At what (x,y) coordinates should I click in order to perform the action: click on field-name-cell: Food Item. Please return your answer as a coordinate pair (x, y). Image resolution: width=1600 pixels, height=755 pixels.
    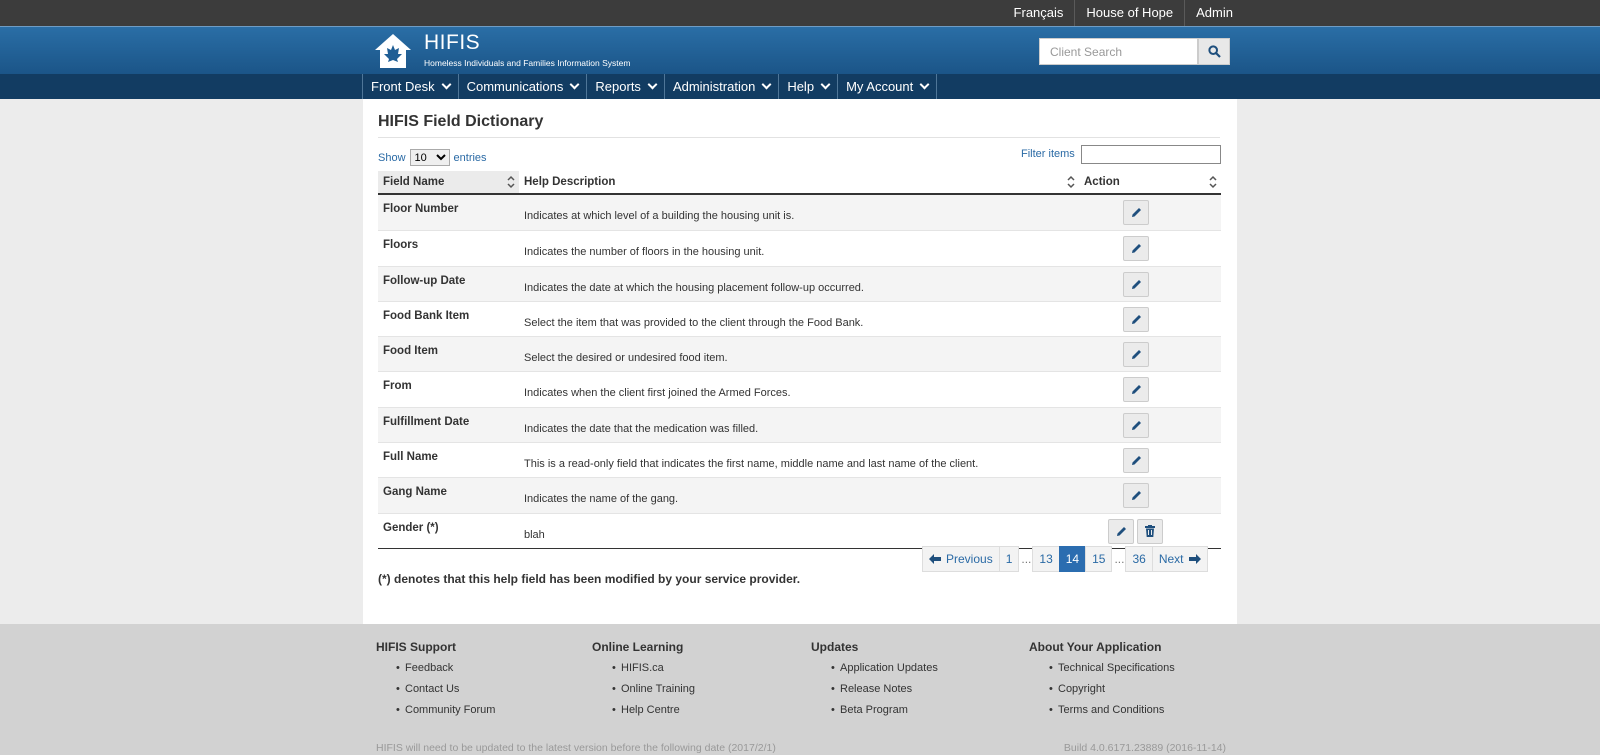
    Looking at the image, I should click on (410, 351).